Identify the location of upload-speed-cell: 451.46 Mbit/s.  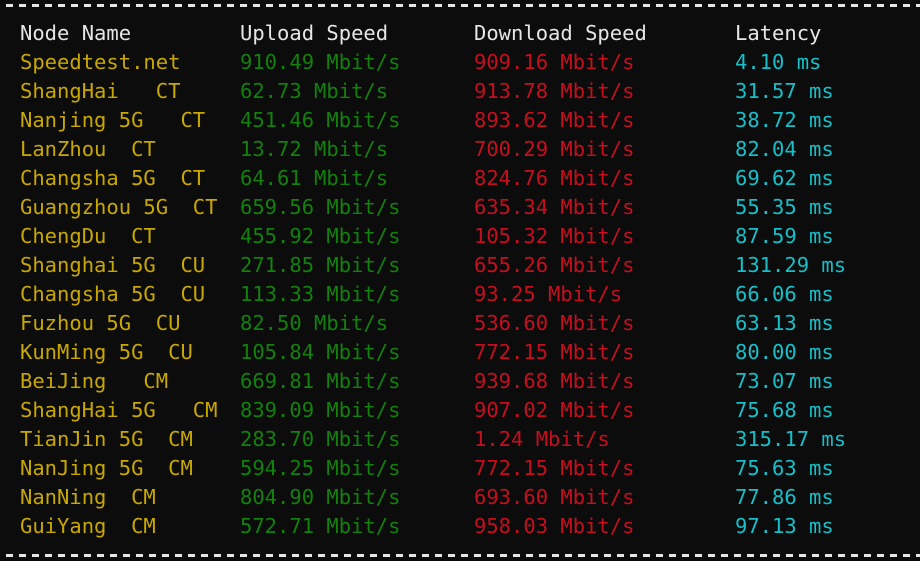
(320, 120).